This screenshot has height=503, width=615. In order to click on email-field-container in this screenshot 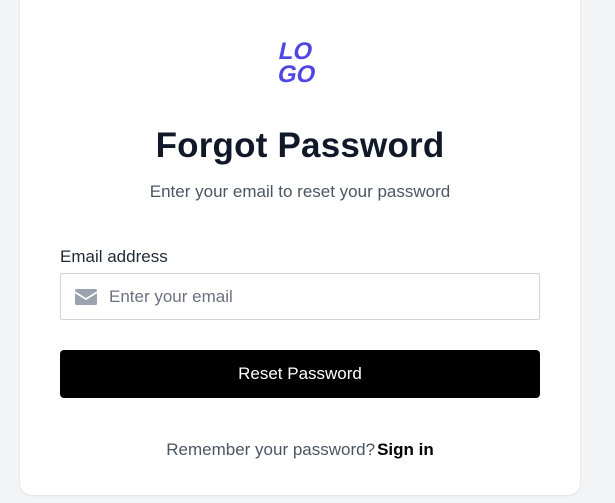, I will do `click(300, 296)`.